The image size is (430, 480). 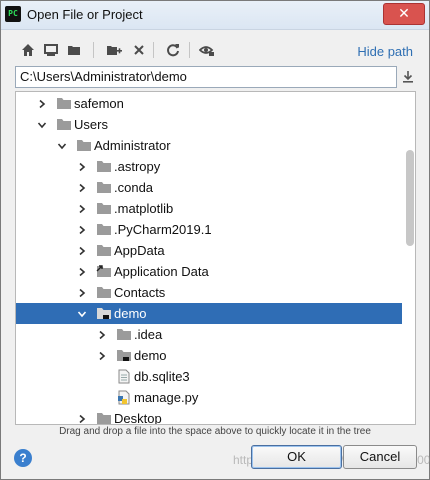 I want to click on tree-item: Administrator, so click(x=209, y=145).